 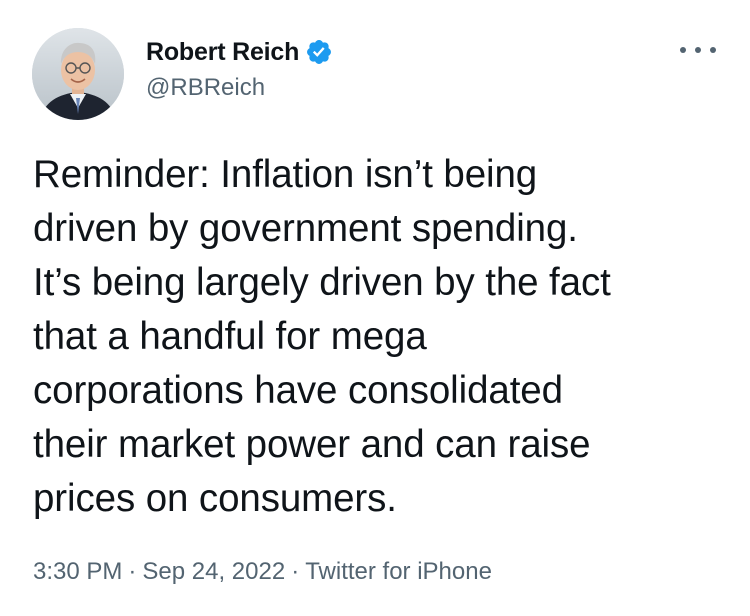 What do you see at coordinates (312, 444) in the screenshot?
I see `tweet-text-line: their market power and can raise` at bounding box center [312, 444].